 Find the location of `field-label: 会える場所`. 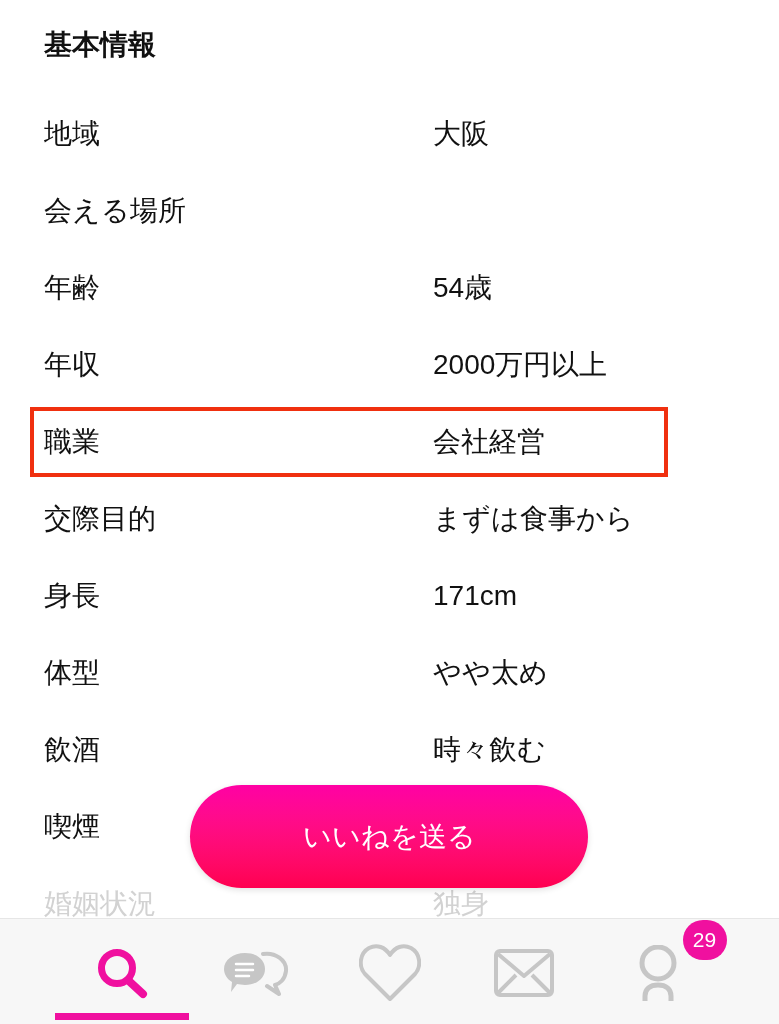

field-label: 会える場所 is located at coordinates (115, 210).